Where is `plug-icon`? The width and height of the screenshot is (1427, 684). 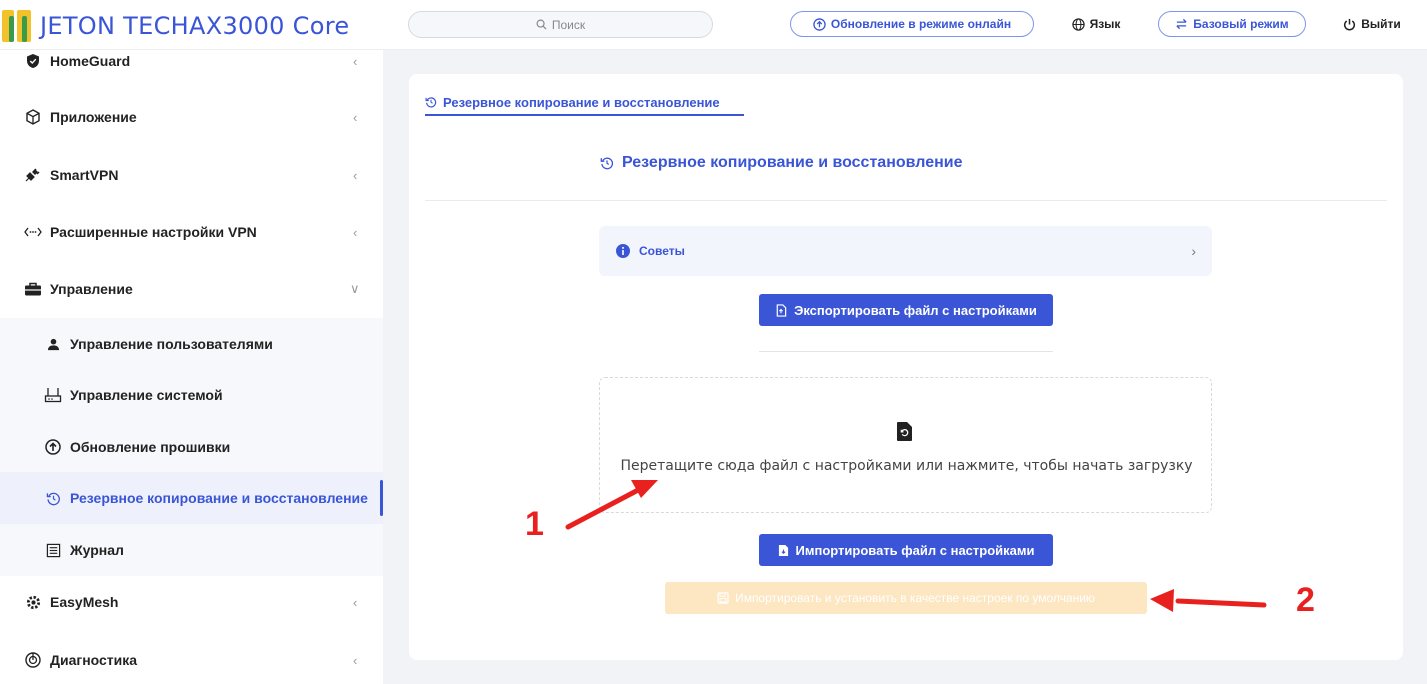
plug-icon is located at coordinates (33, 175).